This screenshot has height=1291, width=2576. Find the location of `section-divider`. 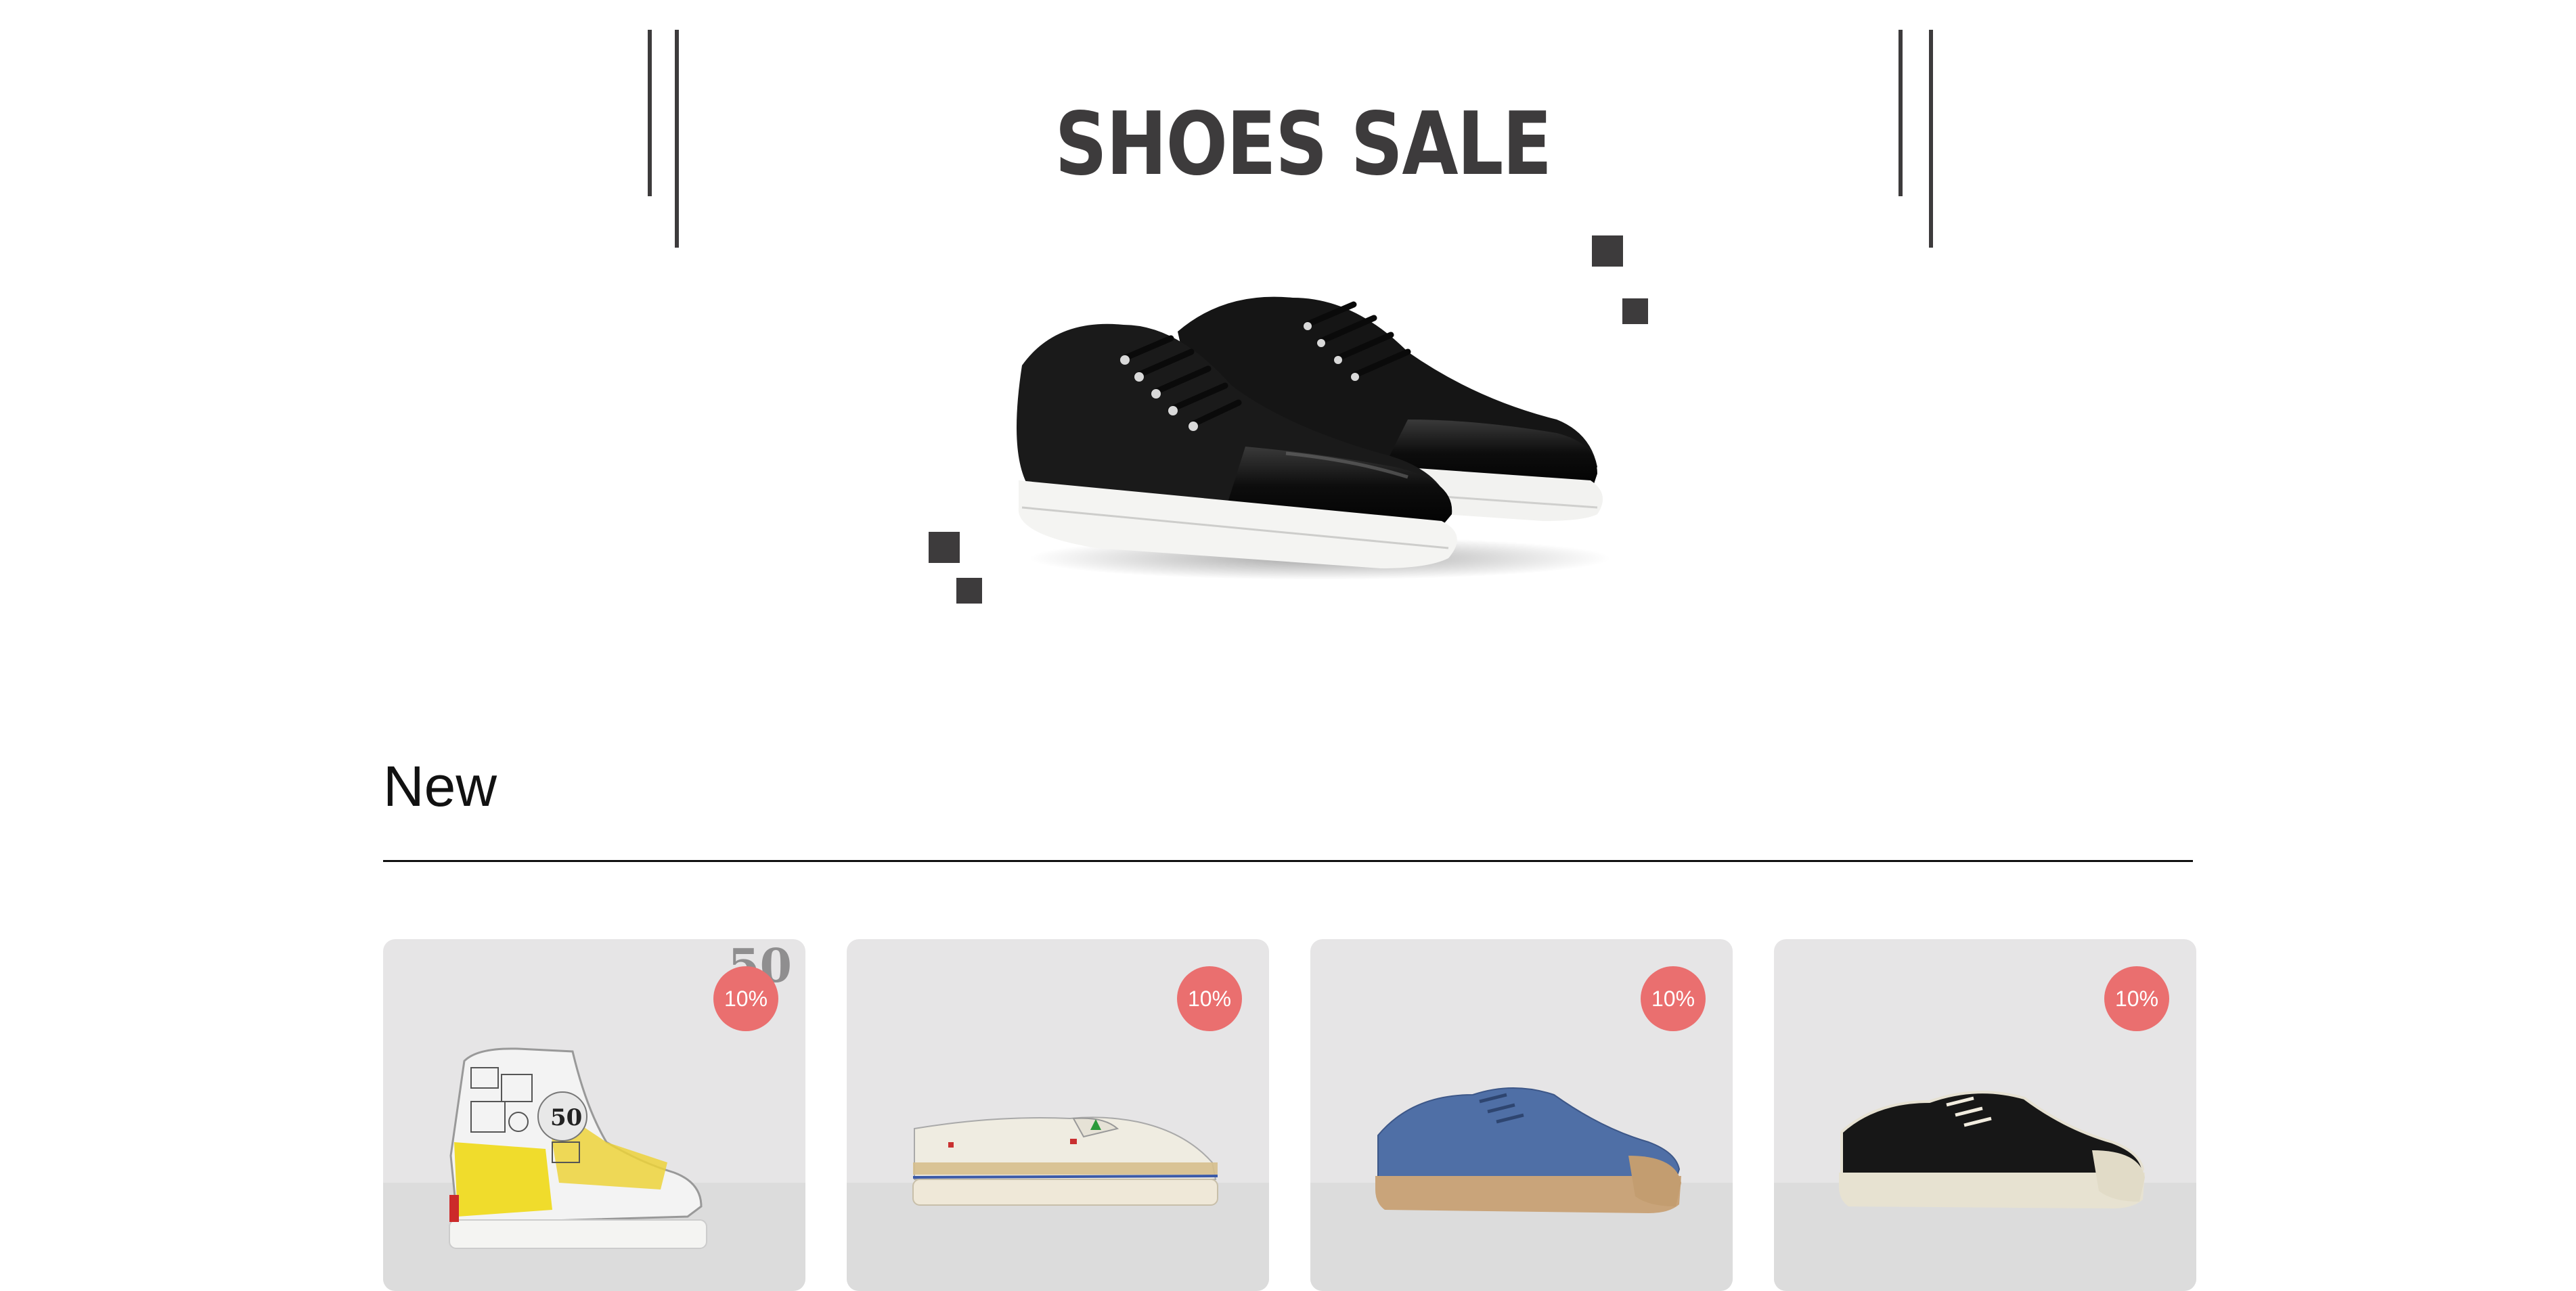

section-divider is located at coordinates (1288, 861).